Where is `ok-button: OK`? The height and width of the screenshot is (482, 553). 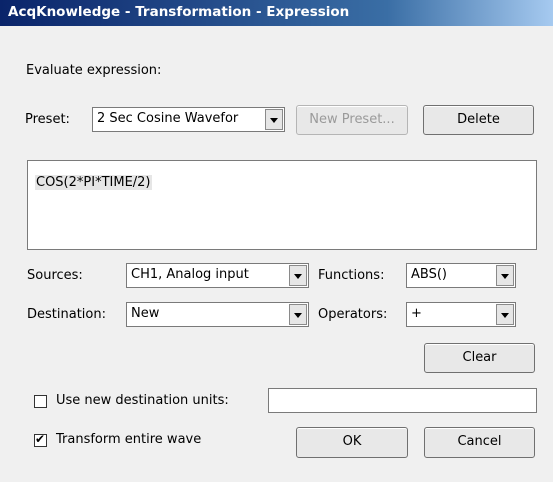 ok-button: OK is located at coordinates (352, 442).